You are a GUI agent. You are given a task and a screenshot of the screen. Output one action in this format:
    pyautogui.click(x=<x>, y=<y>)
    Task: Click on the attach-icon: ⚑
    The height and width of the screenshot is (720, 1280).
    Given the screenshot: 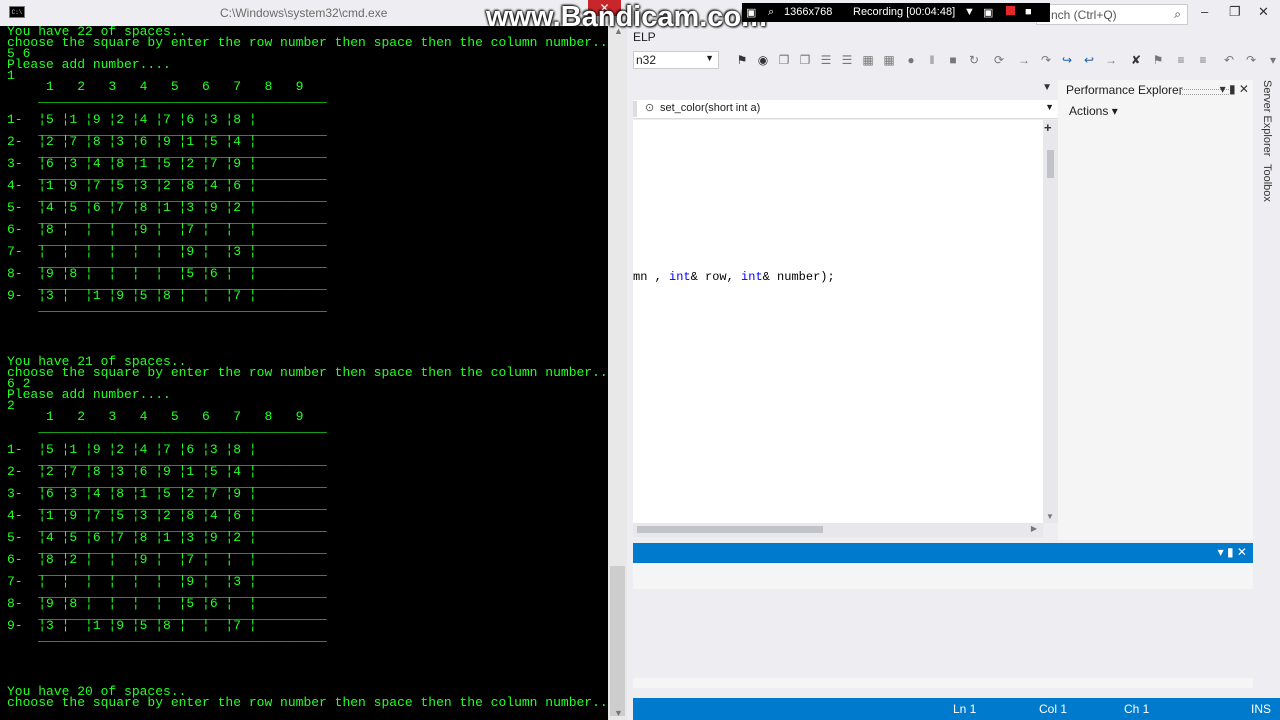 What is the action you would take?
    pyautogui.click(x=742, y=60)
    